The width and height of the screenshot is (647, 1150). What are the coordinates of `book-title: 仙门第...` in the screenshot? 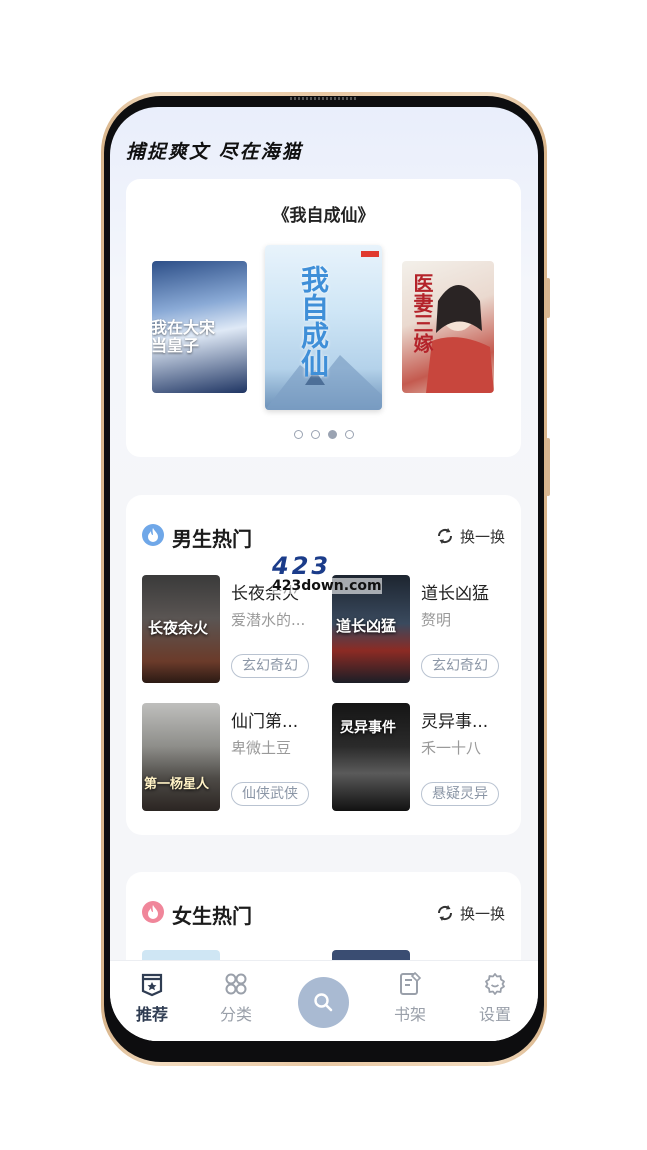 It's located at (265, 722).